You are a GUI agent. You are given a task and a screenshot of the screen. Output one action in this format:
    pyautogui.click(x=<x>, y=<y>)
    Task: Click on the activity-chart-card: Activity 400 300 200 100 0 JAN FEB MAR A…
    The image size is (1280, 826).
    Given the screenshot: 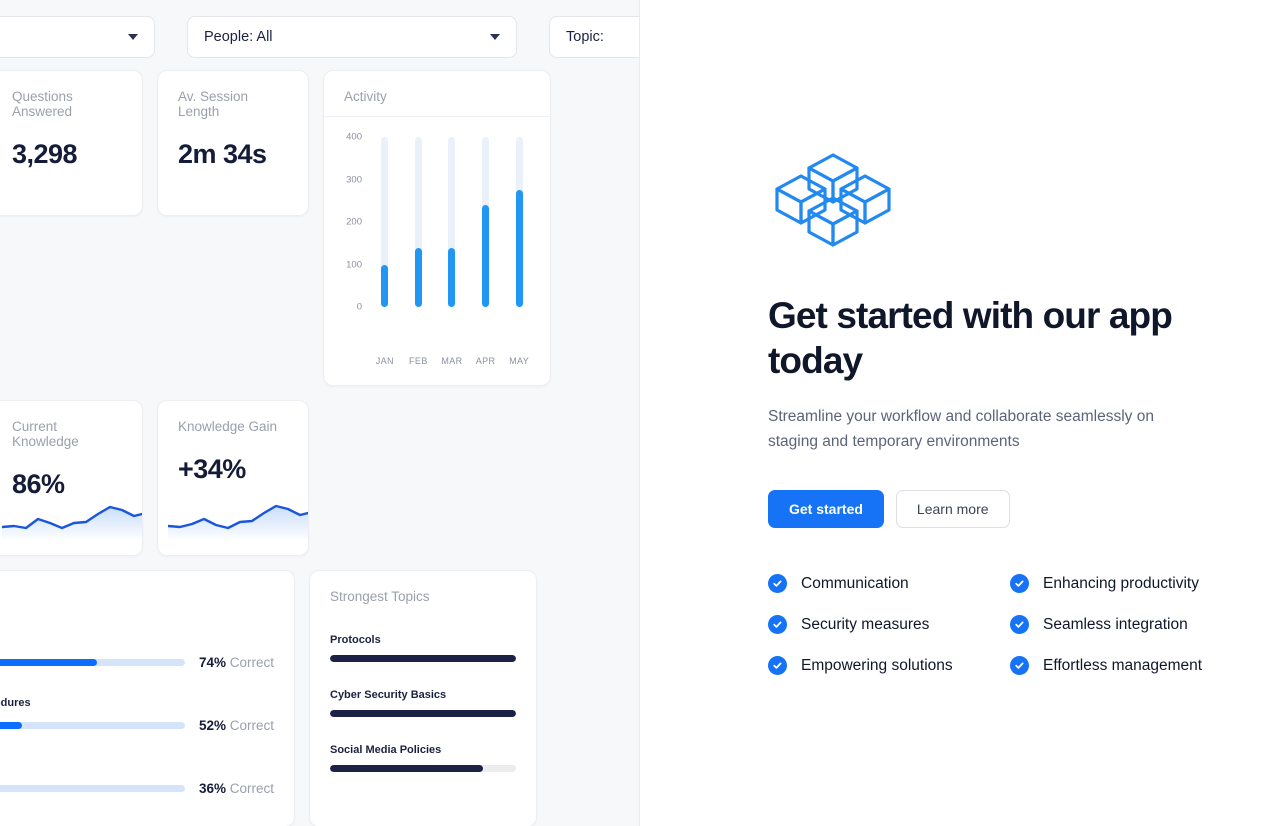 What is the action you would take?
    pyautogui.click(x=437, y=228)
    